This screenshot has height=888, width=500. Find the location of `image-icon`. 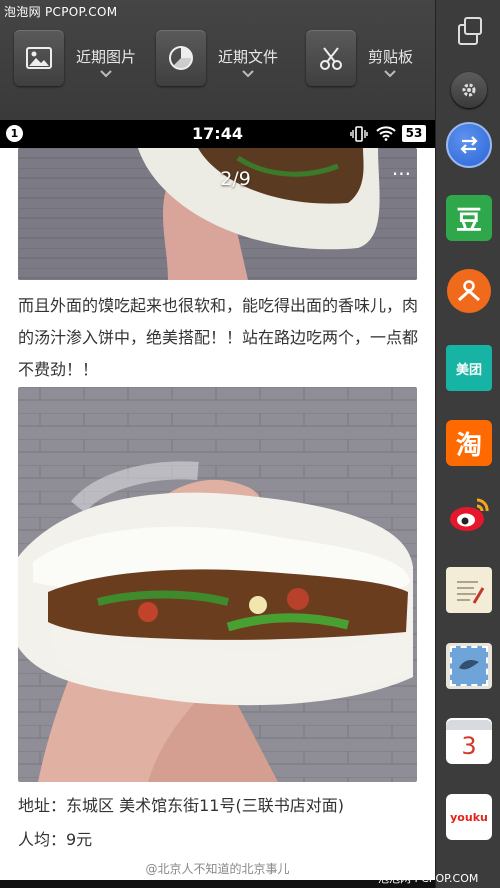

image-icon is located at coordinates (39, 58).